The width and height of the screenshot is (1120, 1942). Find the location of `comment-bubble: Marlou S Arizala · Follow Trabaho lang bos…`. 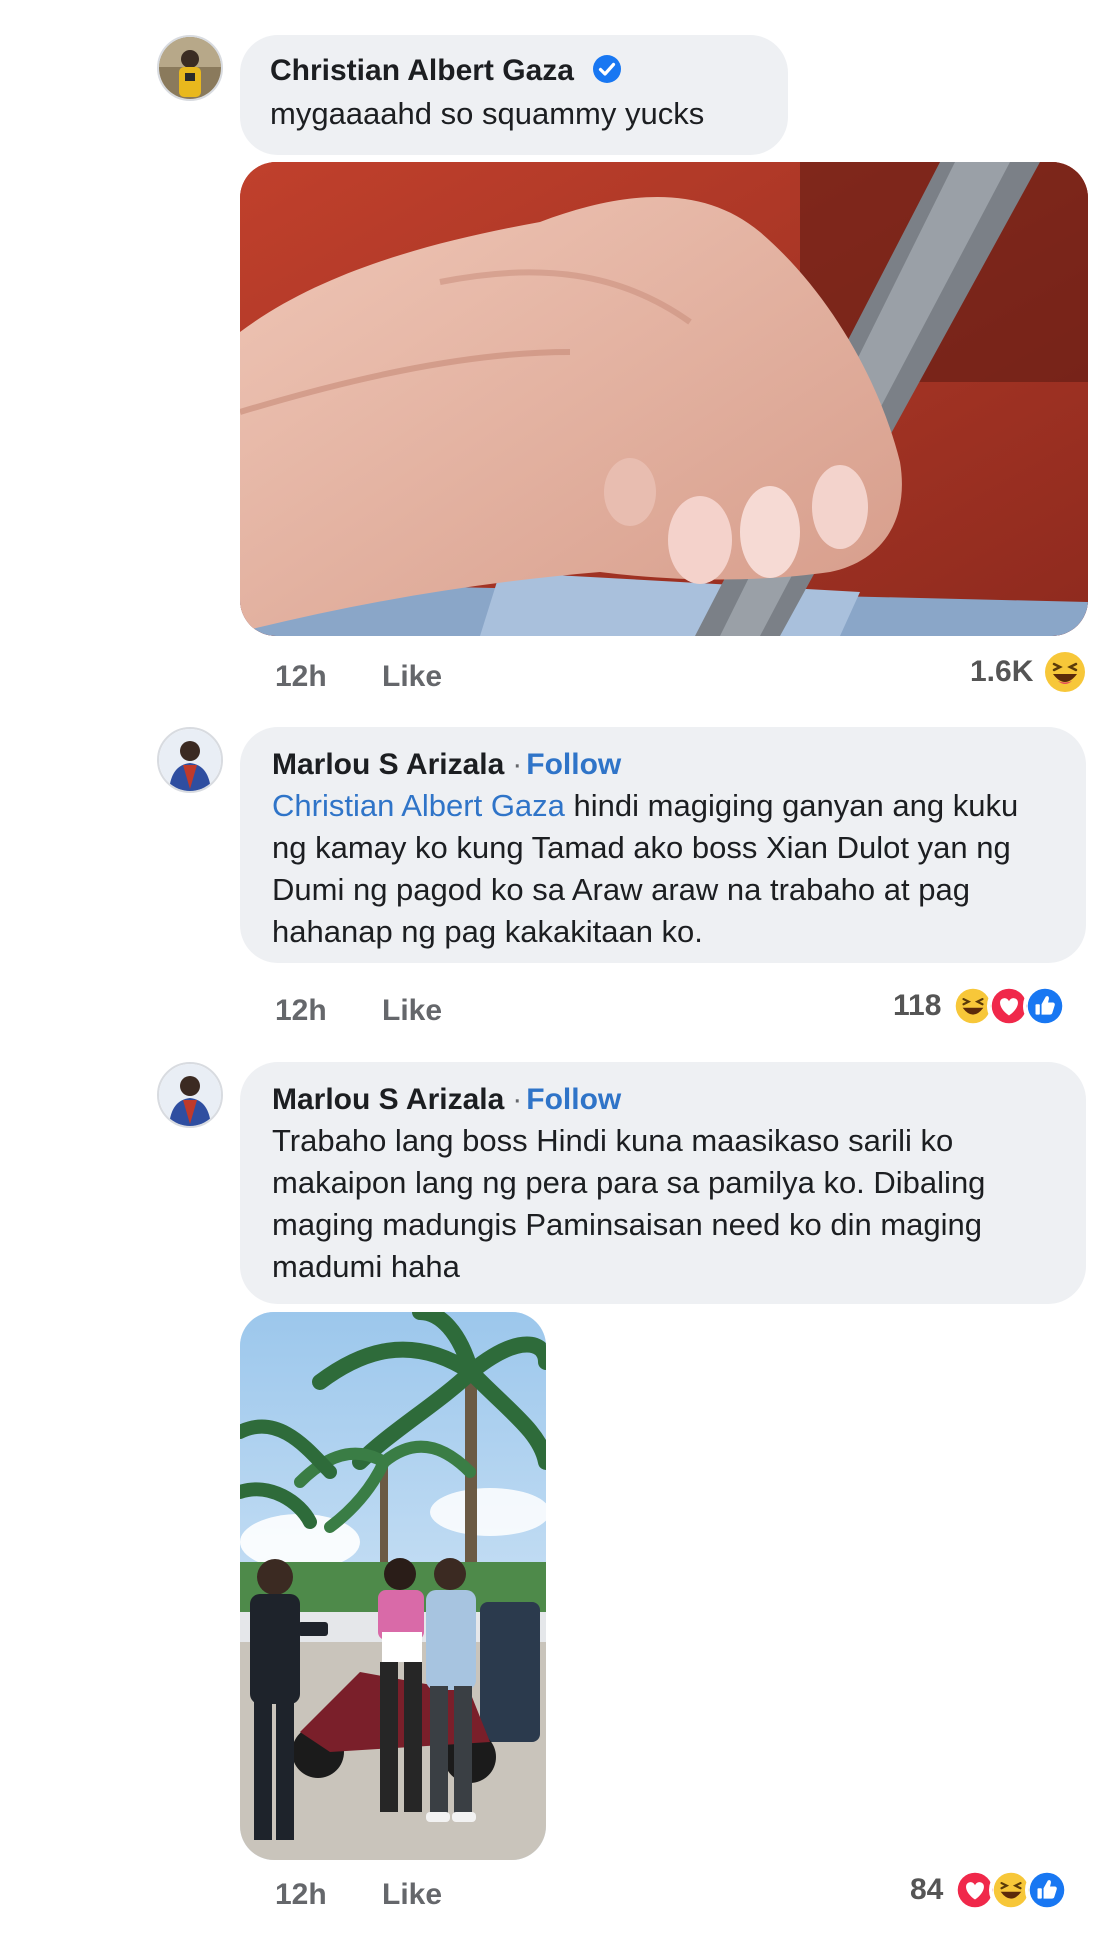

comment-bubble: Marlou S Arizala · Follow Trabaho lang bos… is located at coordinates (663, 1183).